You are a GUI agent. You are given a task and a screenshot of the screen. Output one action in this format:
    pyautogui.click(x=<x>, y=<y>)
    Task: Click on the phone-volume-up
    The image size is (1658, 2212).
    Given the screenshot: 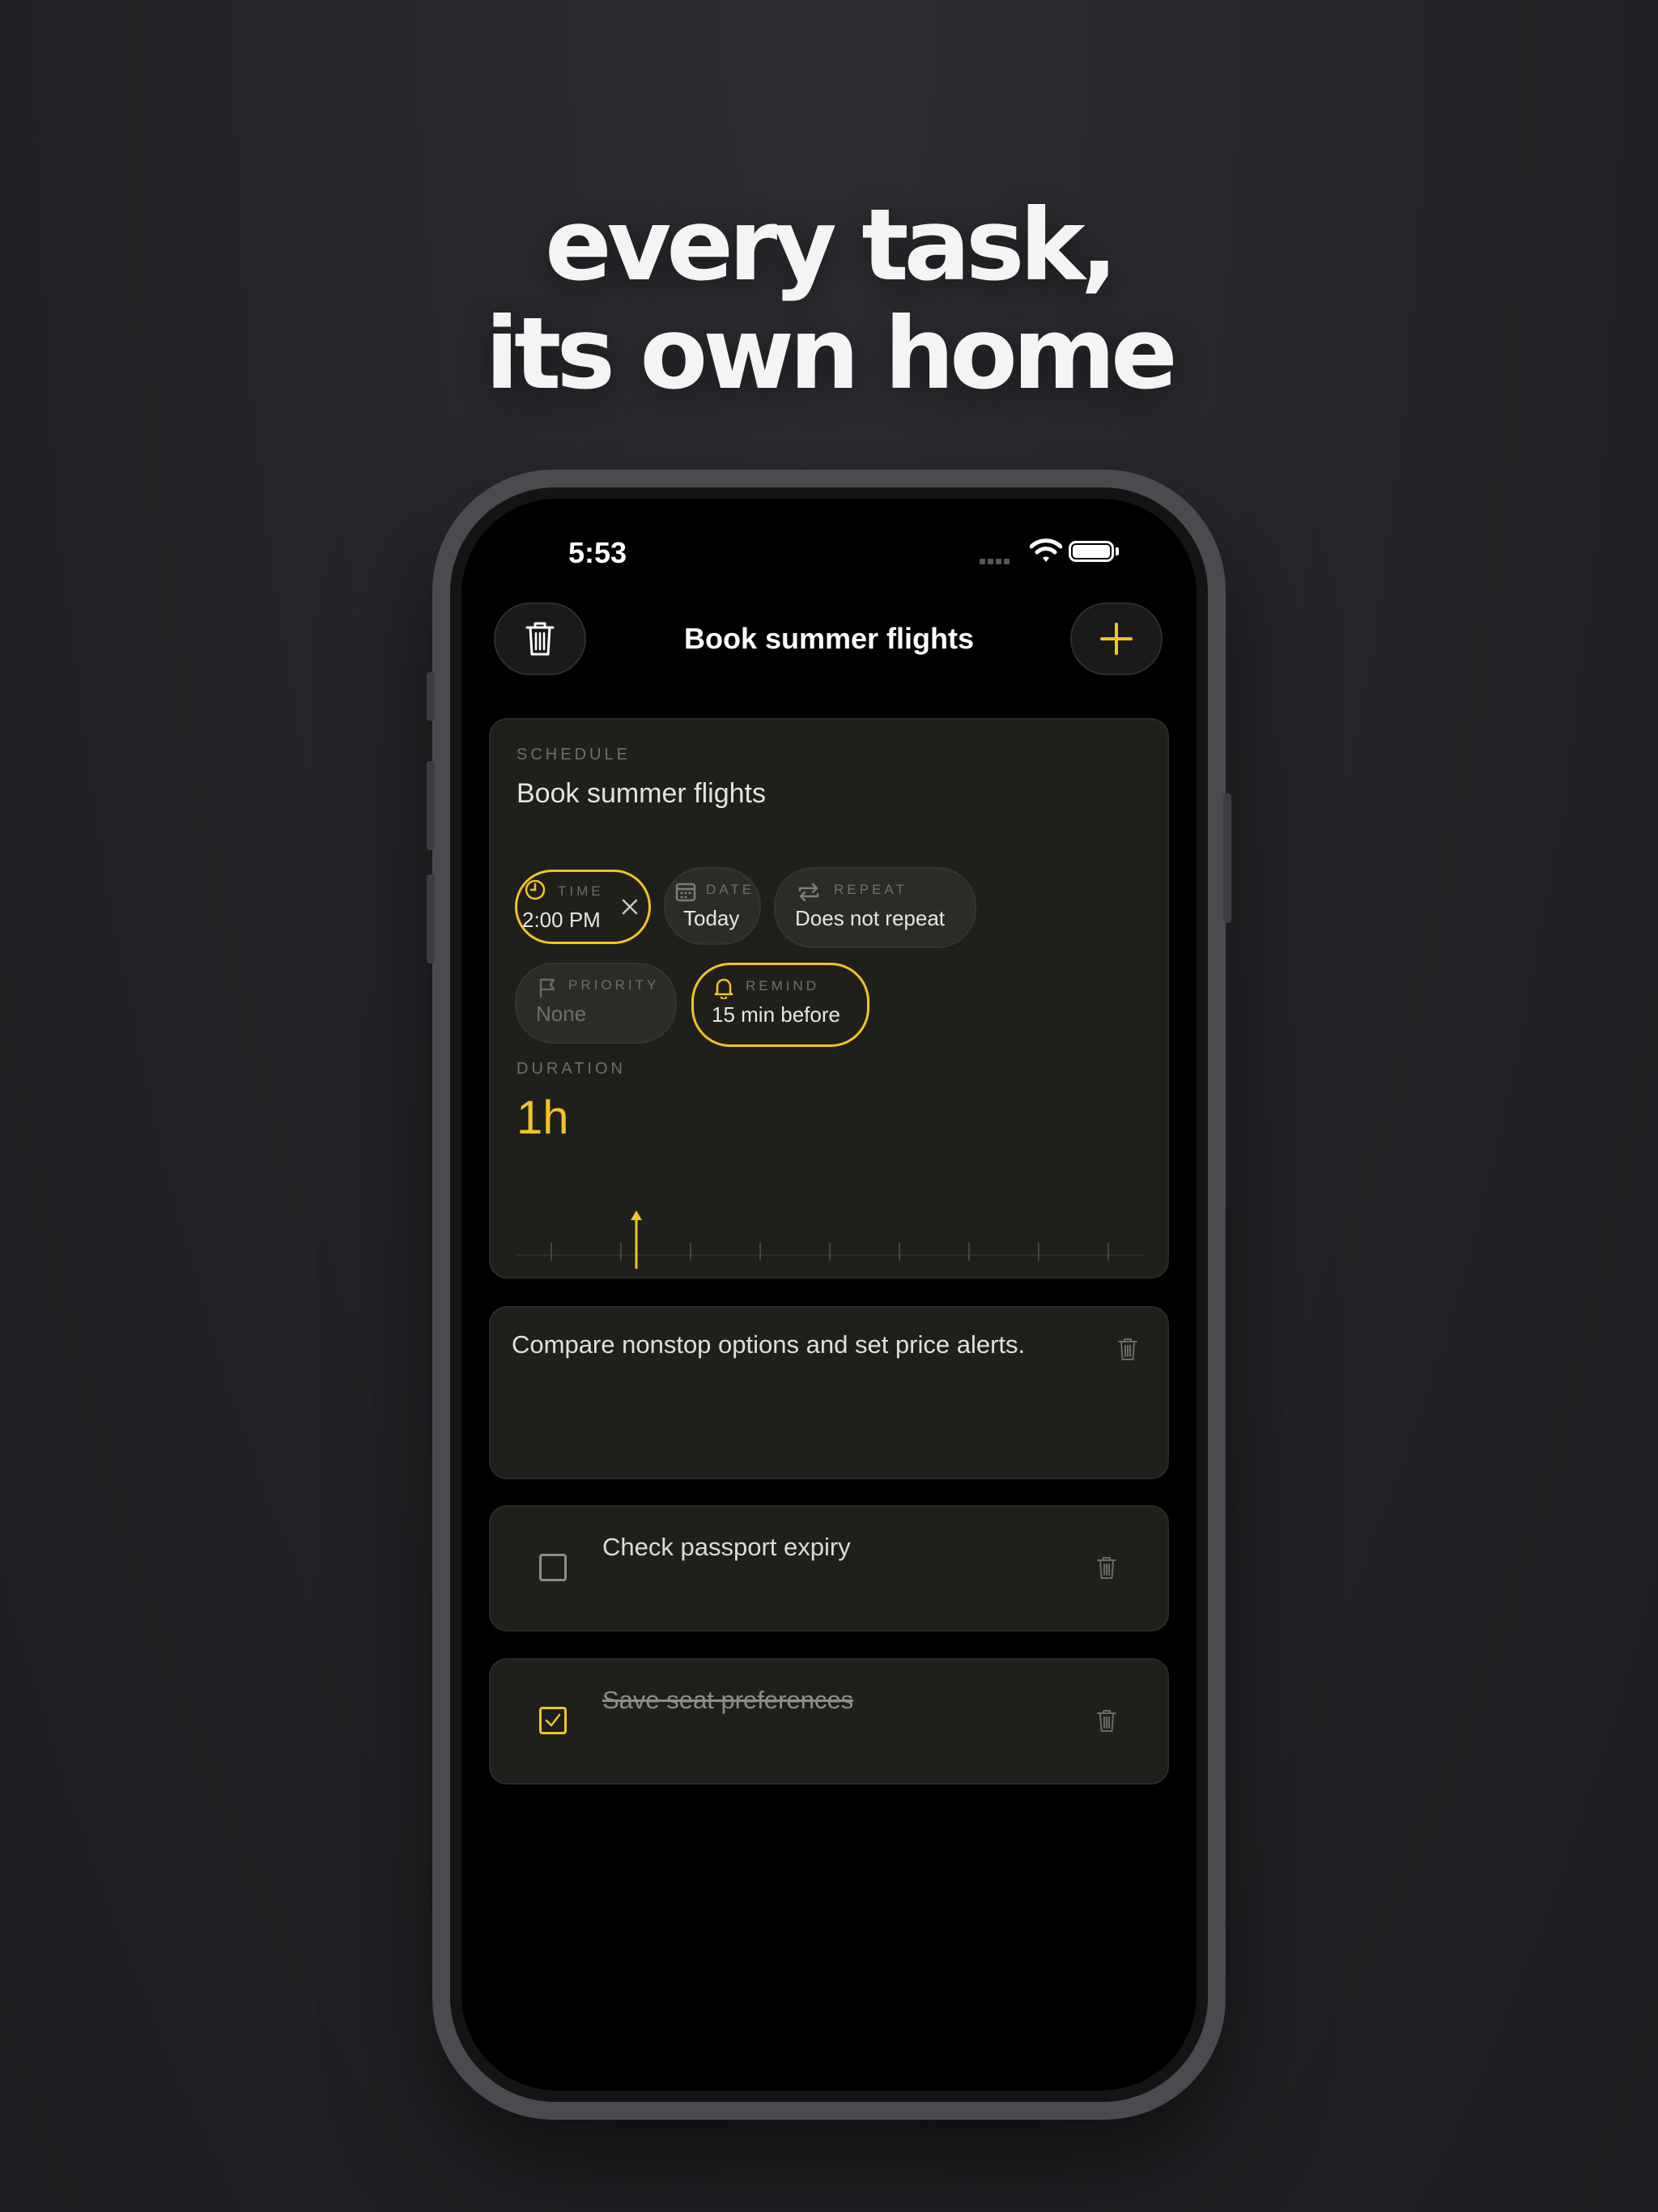 What is the action you would take?
    pyautogui.click(x=431, y=806)
    